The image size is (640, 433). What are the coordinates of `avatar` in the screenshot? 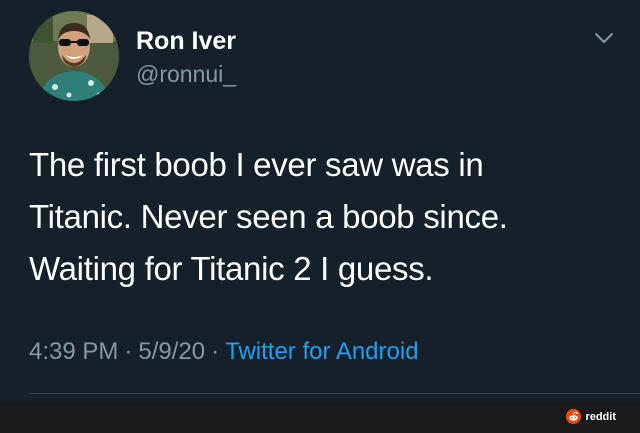 It's located at (74, 56).